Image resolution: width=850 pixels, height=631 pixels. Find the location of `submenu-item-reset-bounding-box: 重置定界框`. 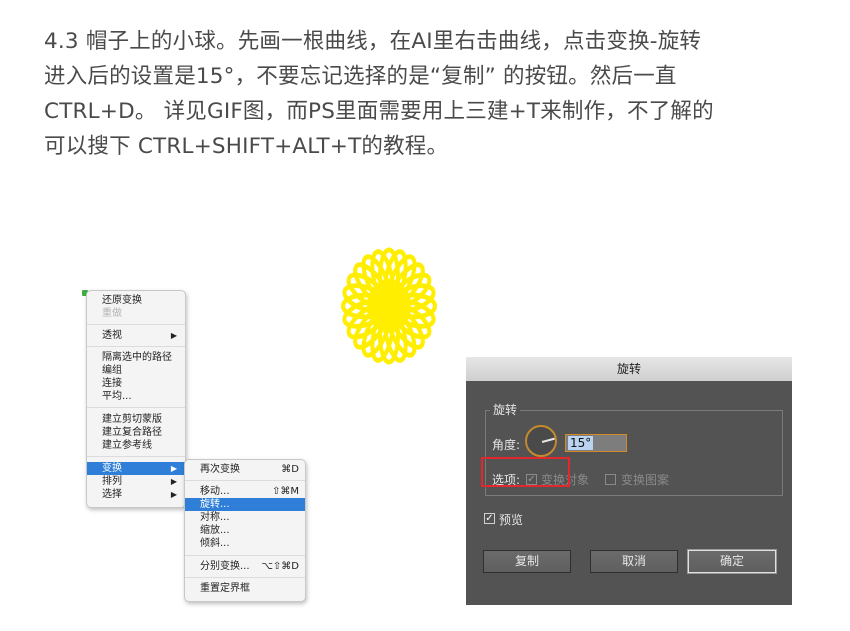

submenu-item-reset-bounding-box: 重置定界框 is located at coordinates (245, 588).